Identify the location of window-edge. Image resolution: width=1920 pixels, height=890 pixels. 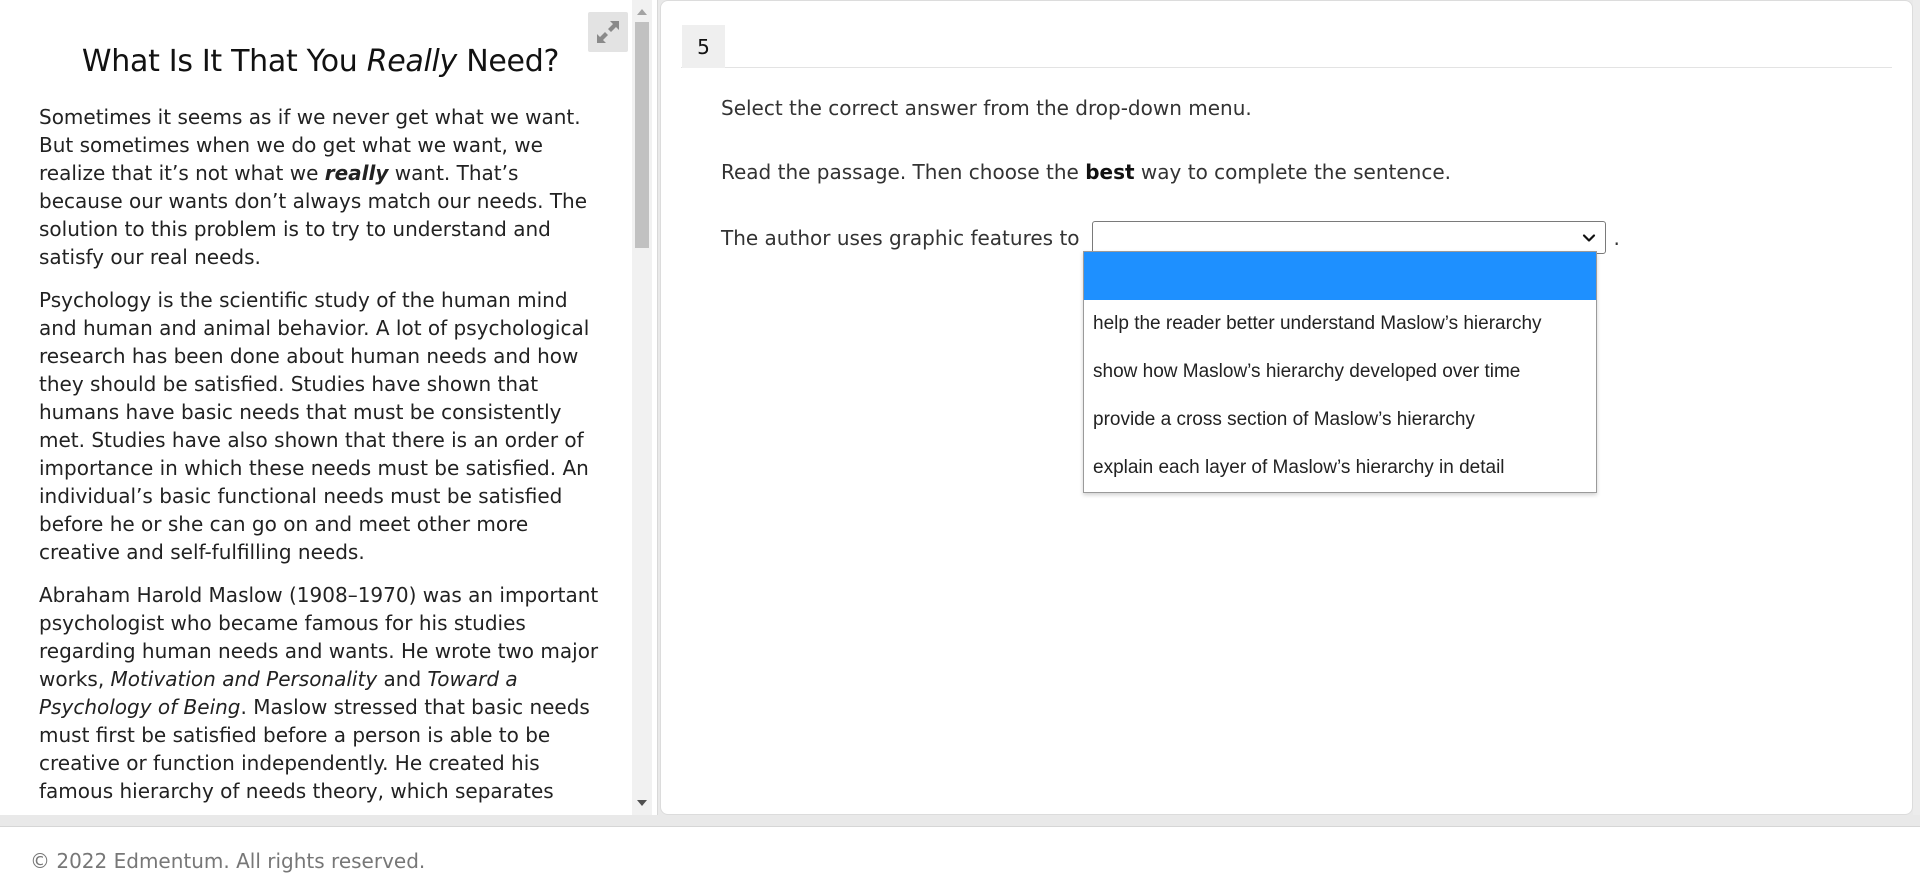
(1916, 407).